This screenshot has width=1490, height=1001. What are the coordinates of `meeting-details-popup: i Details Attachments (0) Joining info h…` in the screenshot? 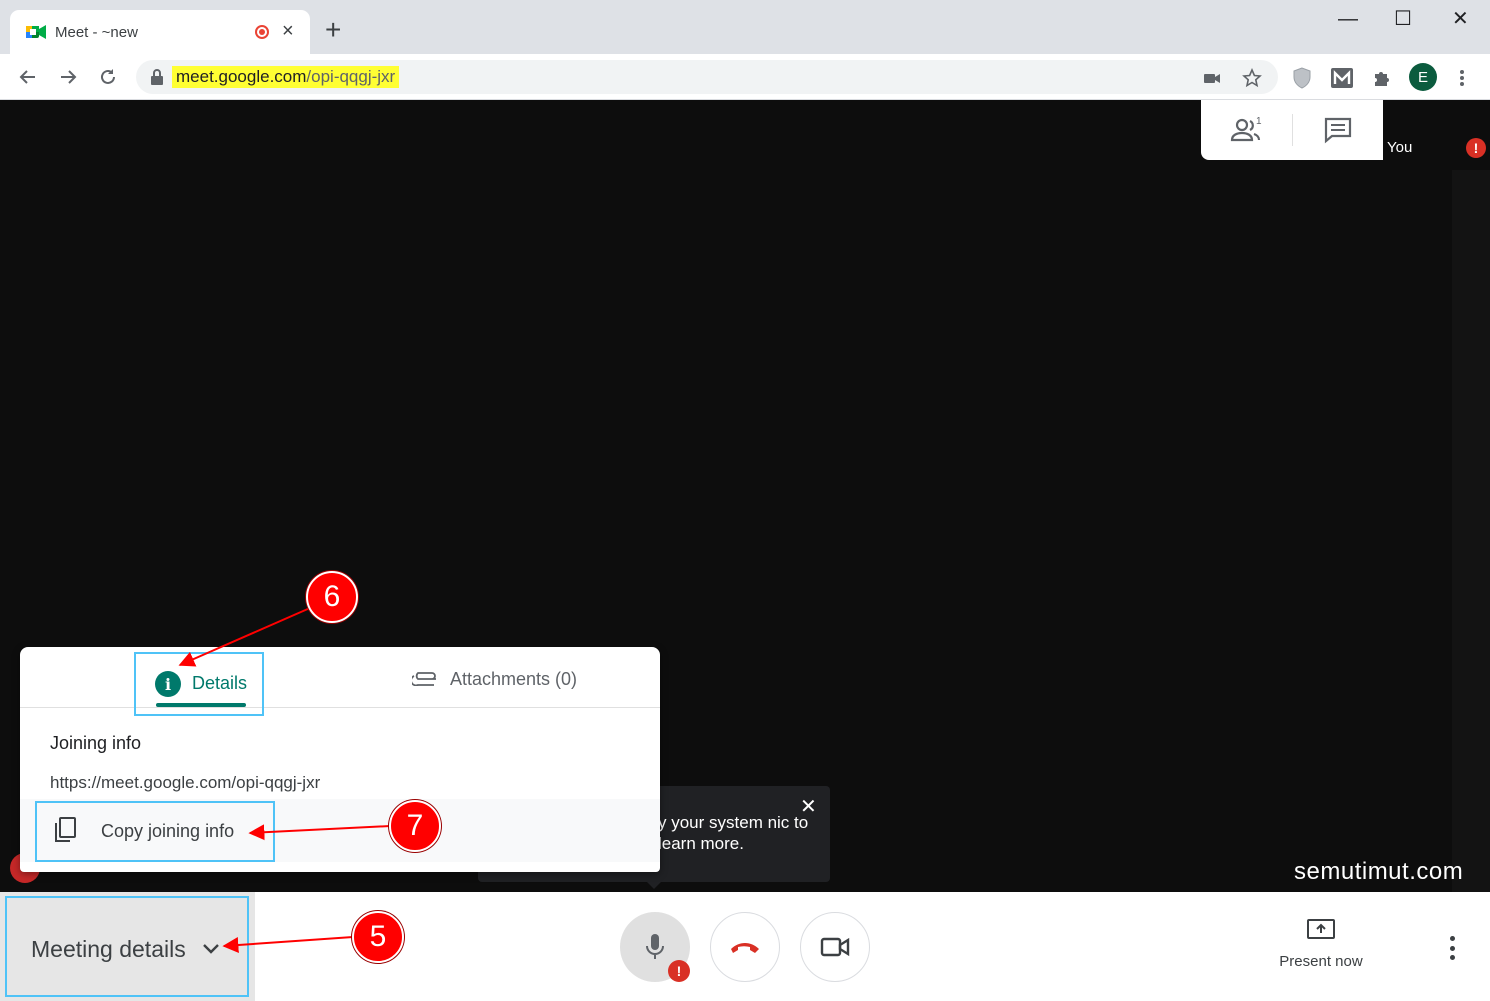 It's located at (340, 759).